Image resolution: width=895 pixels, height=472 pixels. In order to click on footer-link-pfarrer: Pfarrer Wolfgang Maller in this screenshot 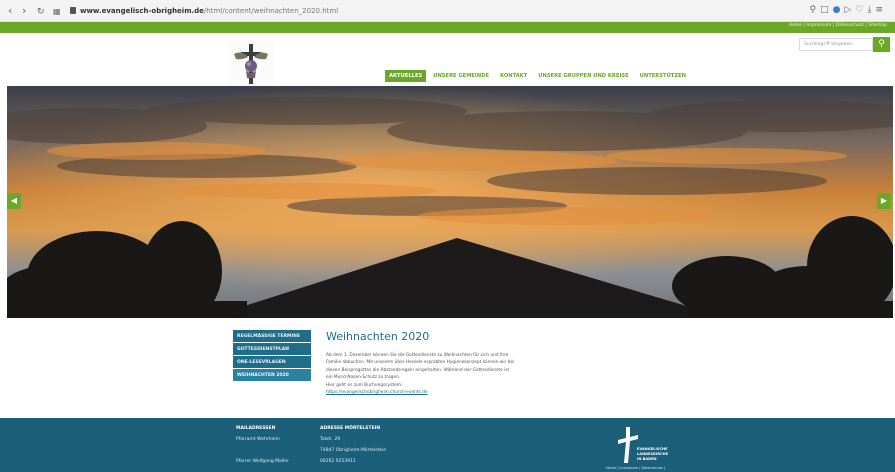, I will do `click(262, 461)`.